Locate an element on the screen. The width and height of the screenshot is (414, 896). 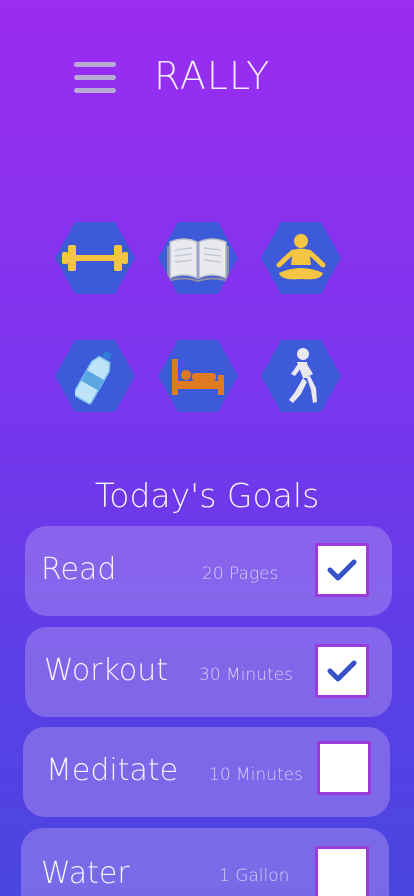
goal-amount: 1 Gallon is located at coordinates (254, 876).